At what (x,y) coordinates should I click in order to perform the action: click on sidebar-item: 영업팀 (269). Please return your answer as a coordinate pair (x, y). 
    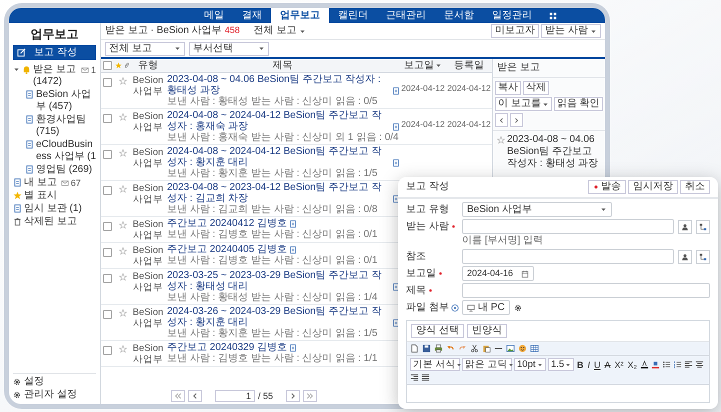
    Looking at the image, I should click on (64, 170).